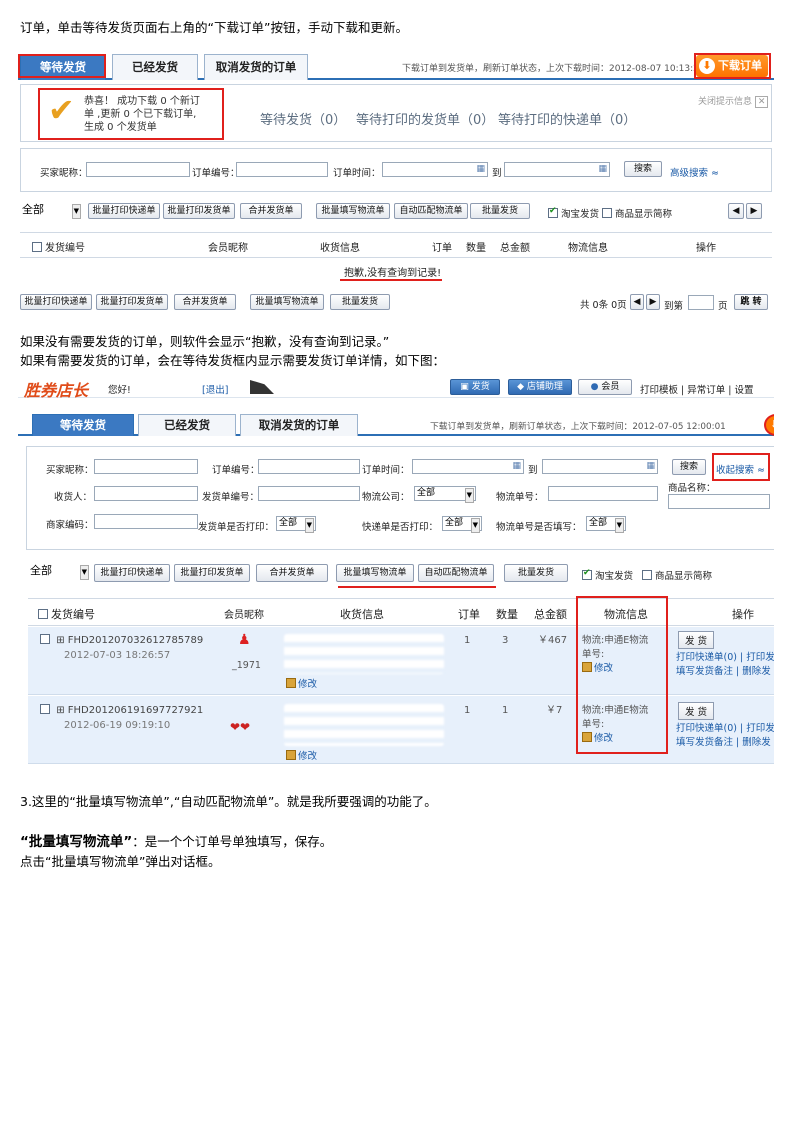  What do you see at coordinates (736, 211) in the screenshot?
I see `prev-arrow-icon: ◀` at bounding box center [736, 211].